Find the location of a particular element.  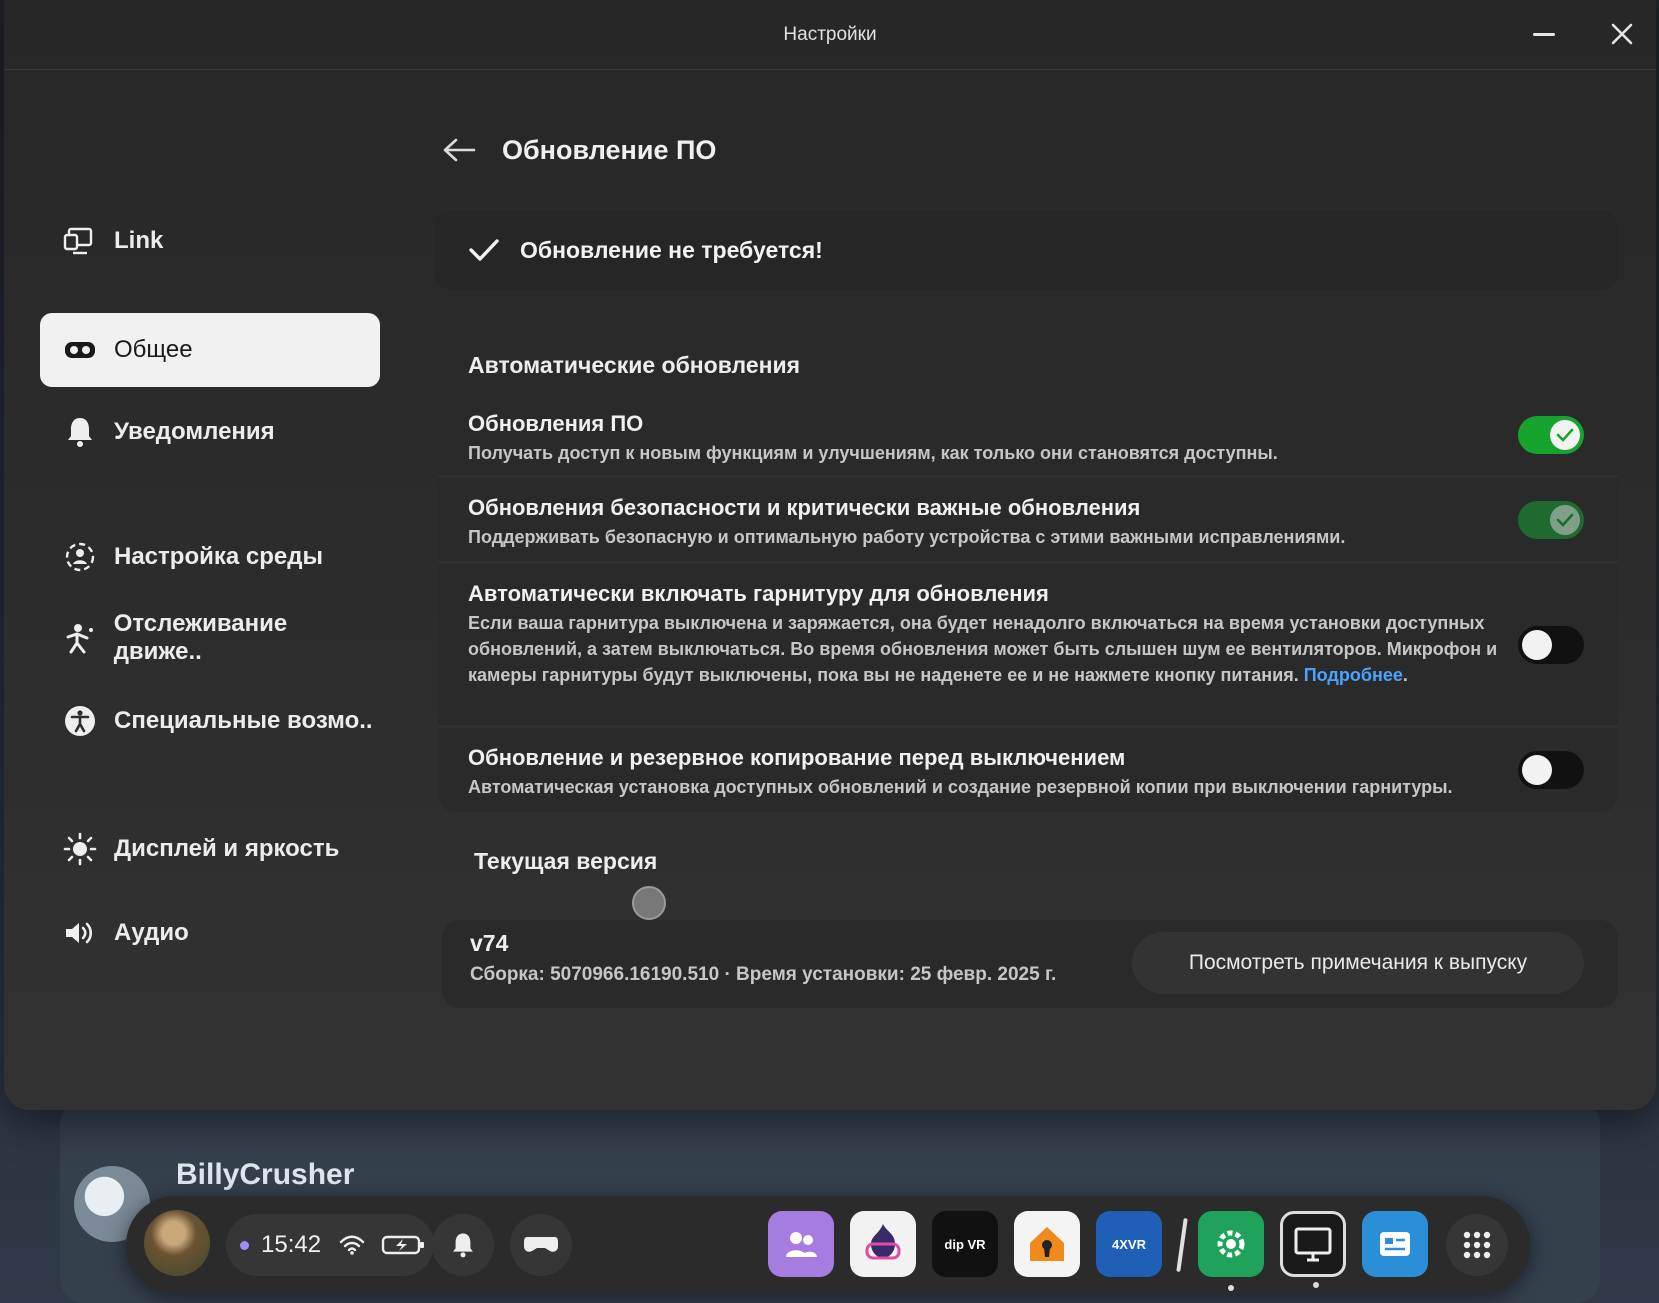

sidebar-item-display: Дисплей и яркость is located at coordinates (210, 849).